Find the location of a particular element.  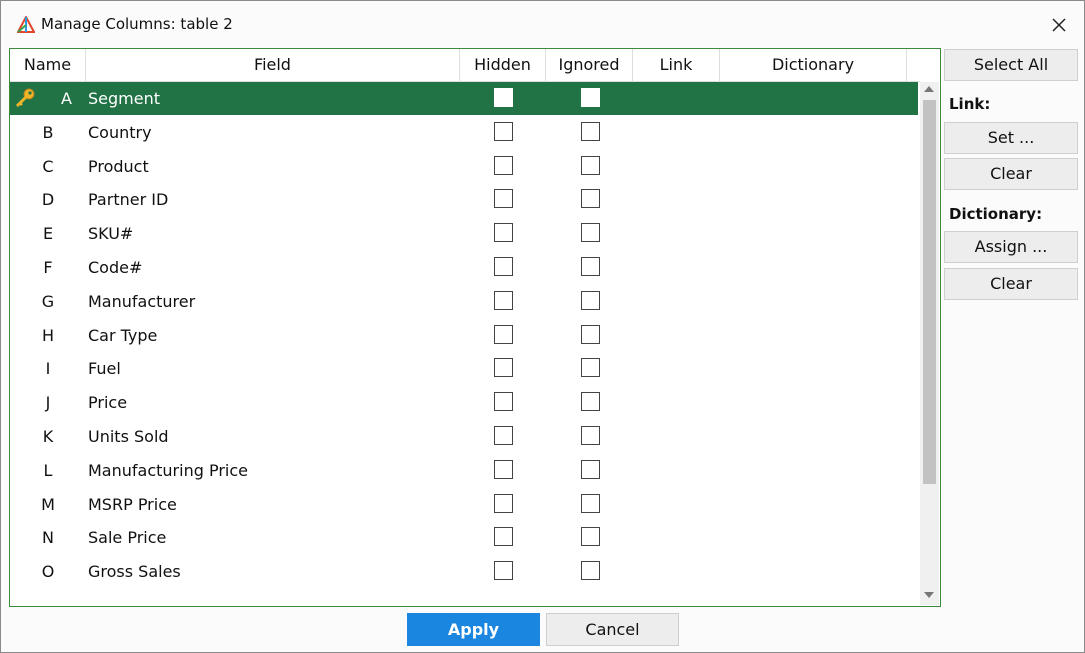

row-name: N is located at coordinates (48, 538).